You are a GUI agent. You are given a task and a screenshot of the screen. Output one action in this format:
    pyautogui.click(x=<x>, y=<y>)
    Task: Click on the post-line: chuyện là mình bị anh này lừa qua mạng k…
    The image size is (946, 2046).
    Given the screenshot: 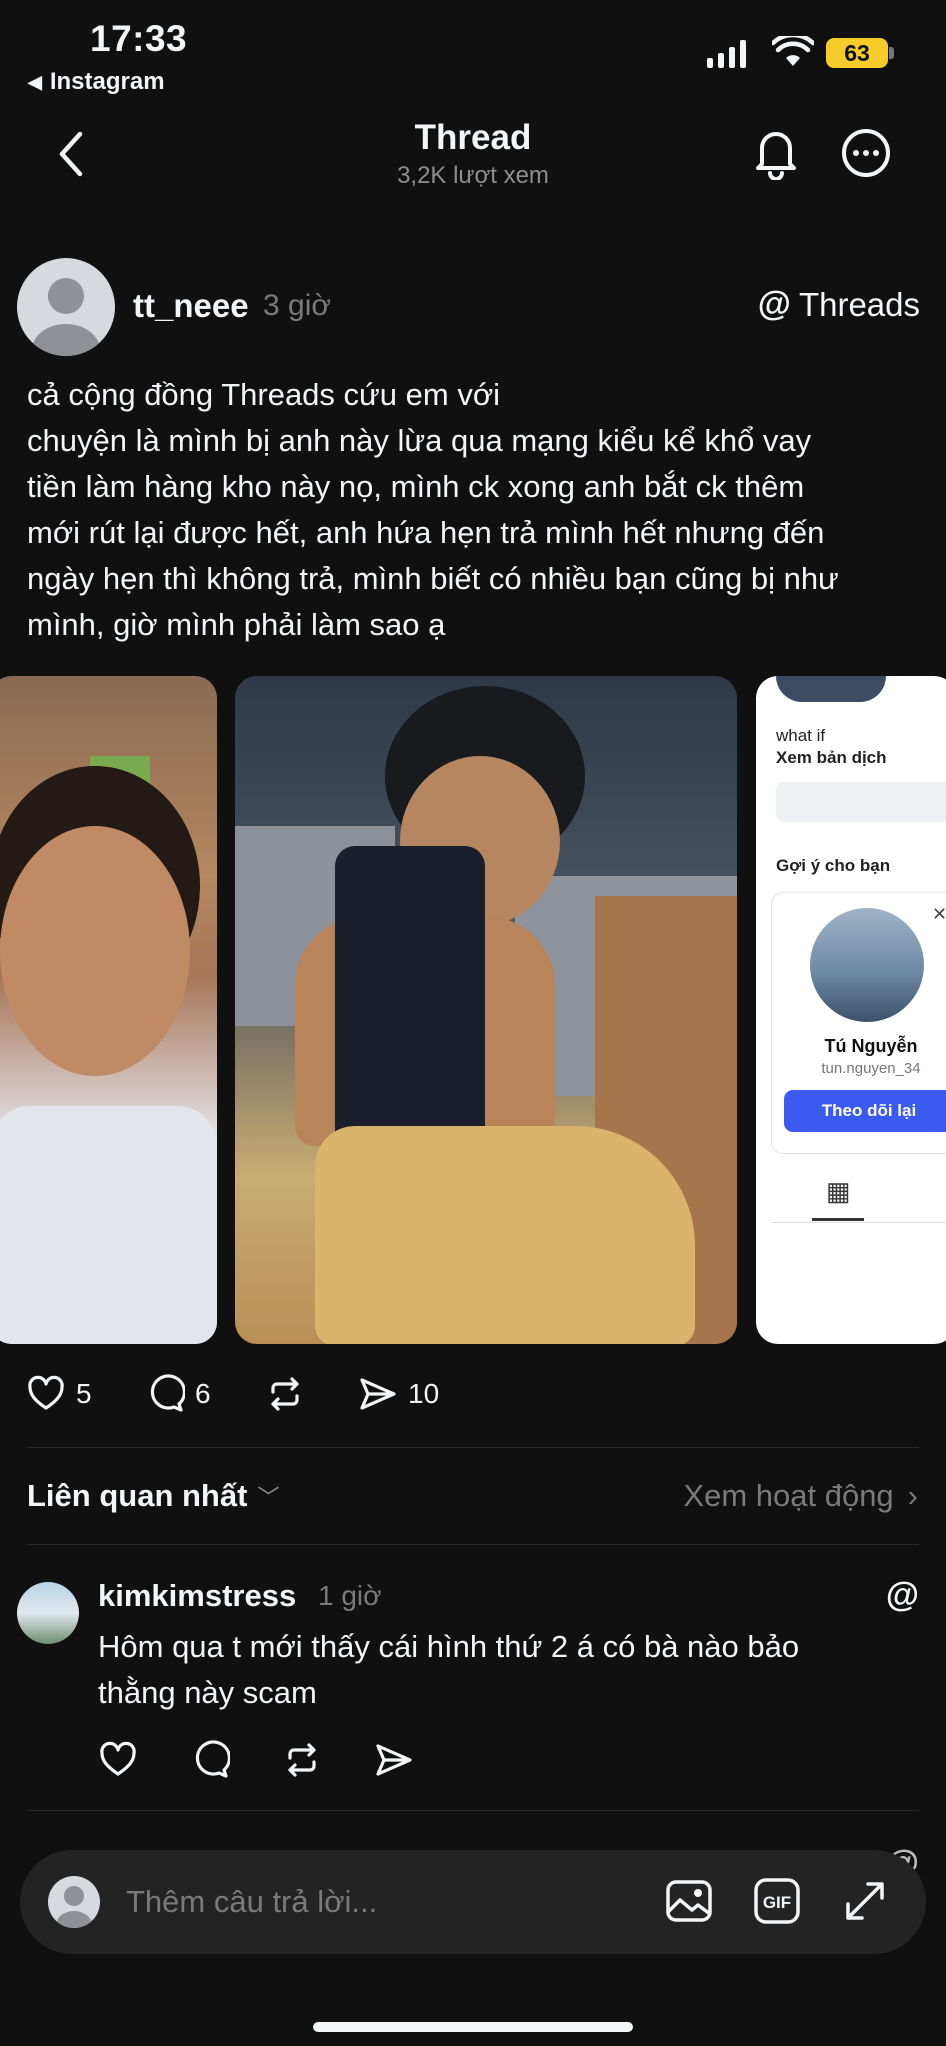 What is the action you would take?
    pyautogui.click(x=419, y=440)
    